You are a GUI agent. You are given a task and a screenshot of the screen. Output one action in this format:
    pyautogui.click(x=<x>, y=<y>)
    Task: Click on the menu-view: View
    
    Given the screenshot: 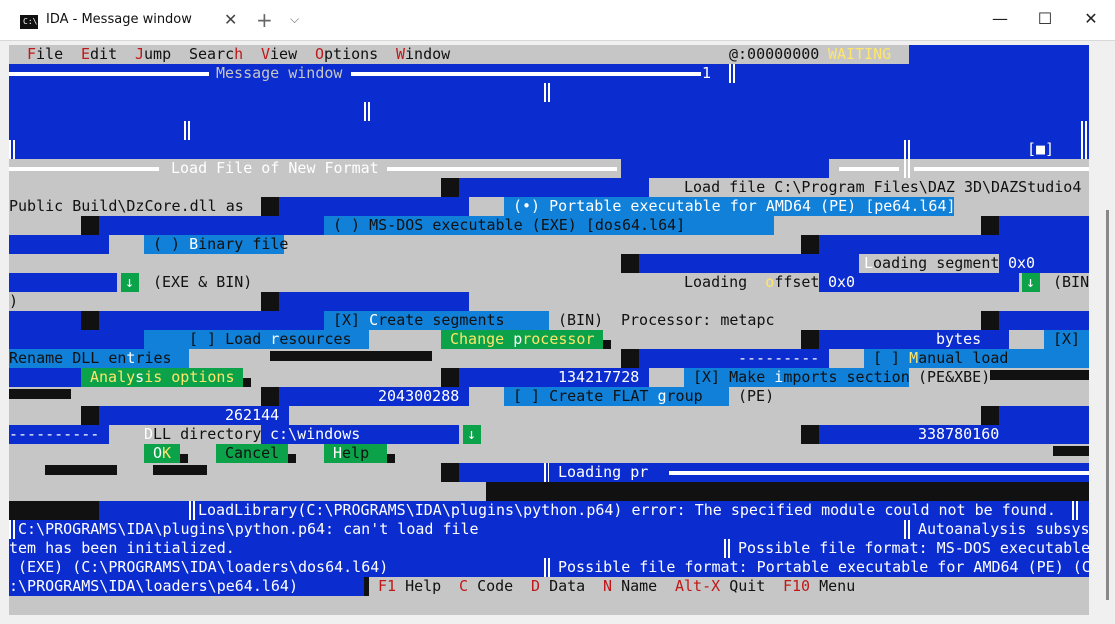 What is the action you would take?
    pyautogui.click(x=279, y=54)
    